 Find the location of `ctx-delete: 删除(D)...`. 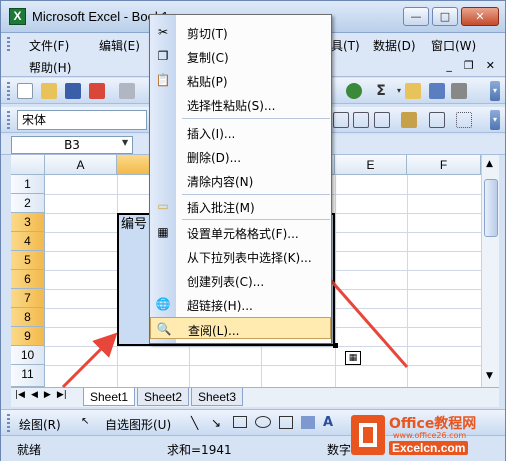

ctx-delete: 删除(D)... is located at coordinates (240, 156).